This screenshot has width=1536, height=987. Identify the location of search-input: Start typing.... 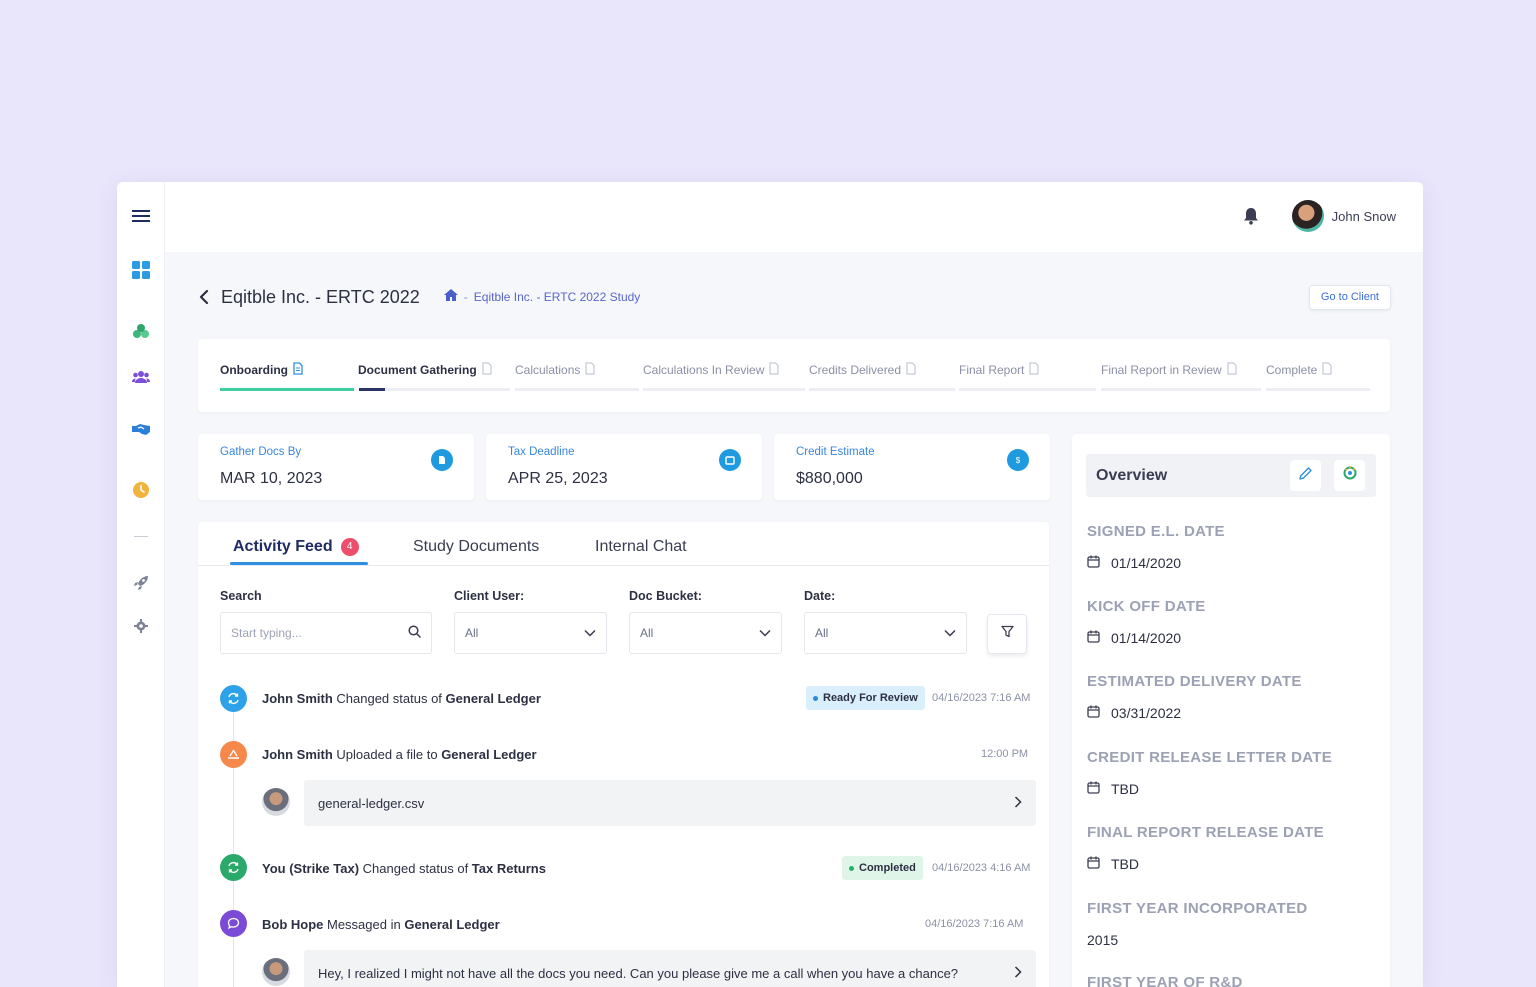
(326, 633).